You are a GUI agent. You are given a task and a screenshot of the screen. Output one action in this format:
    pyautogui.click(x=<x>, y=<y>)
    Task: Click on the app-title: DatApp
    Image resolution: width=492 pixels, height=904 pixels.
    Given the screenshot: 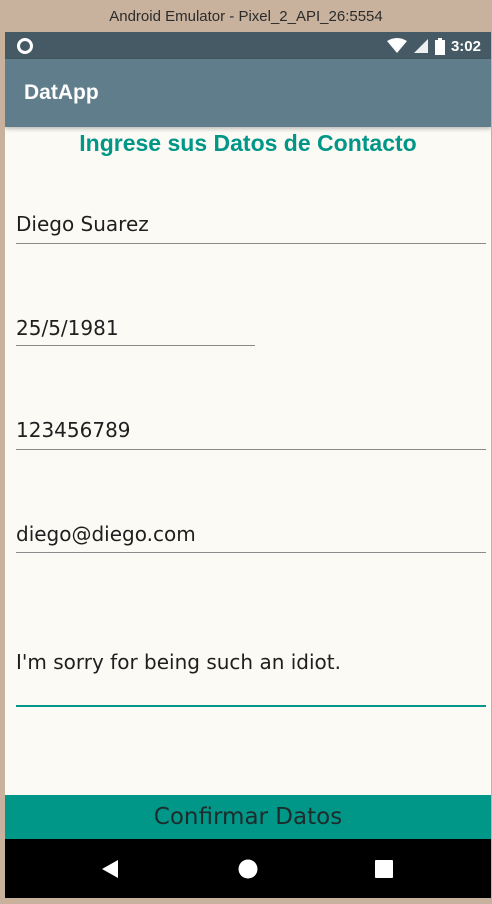 What is the action you would take?
    pyautogui.click(x=61, y=92)
    